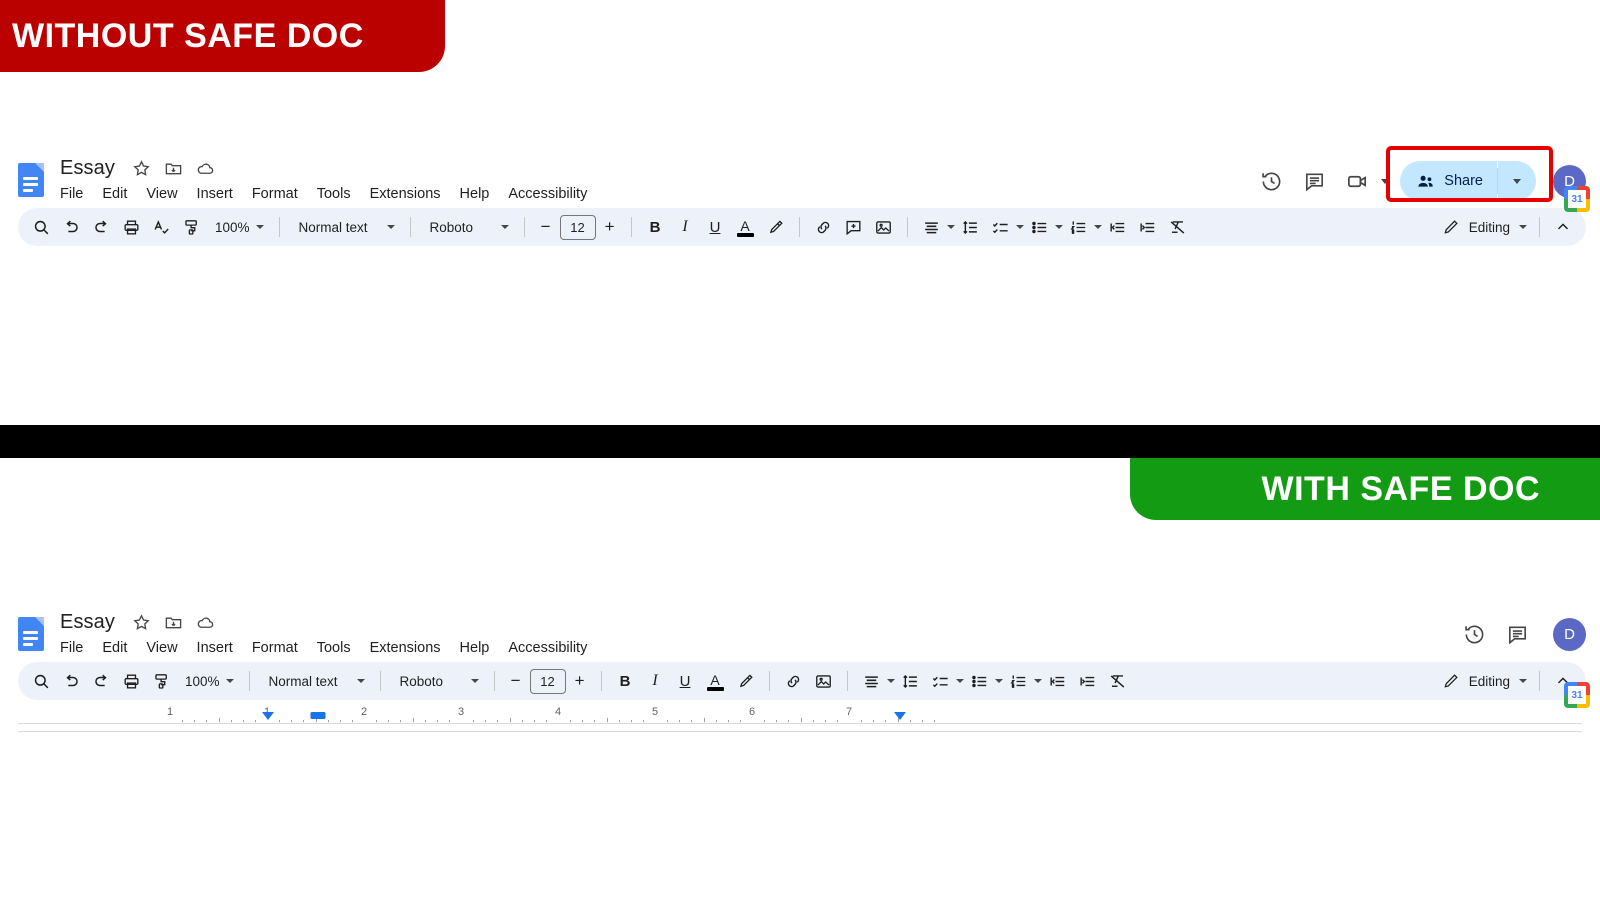 The width and height of the screenshot is (1600, 900). I want to click on version-history-icon, so click(1271, 181).